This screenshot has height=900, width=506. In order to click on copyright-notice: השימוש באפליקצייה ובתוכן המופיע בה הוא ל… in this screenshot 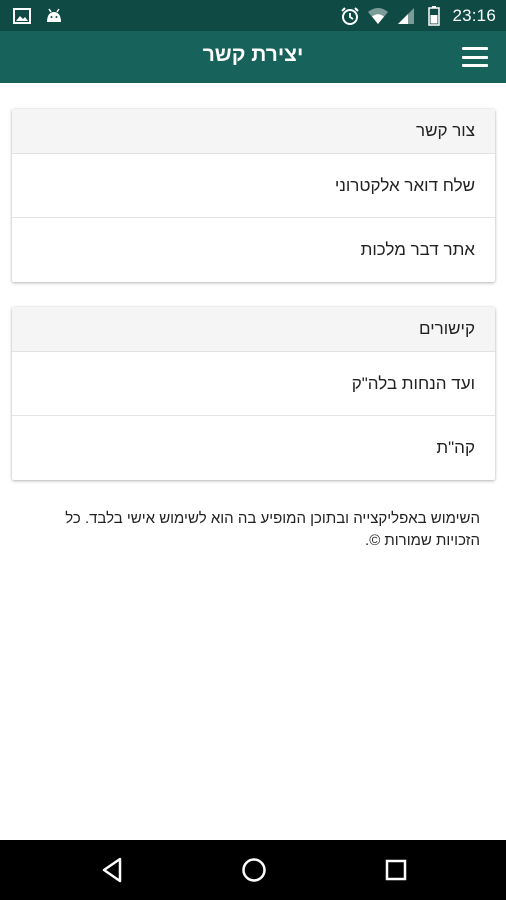, I will do `click(272, 529)`.